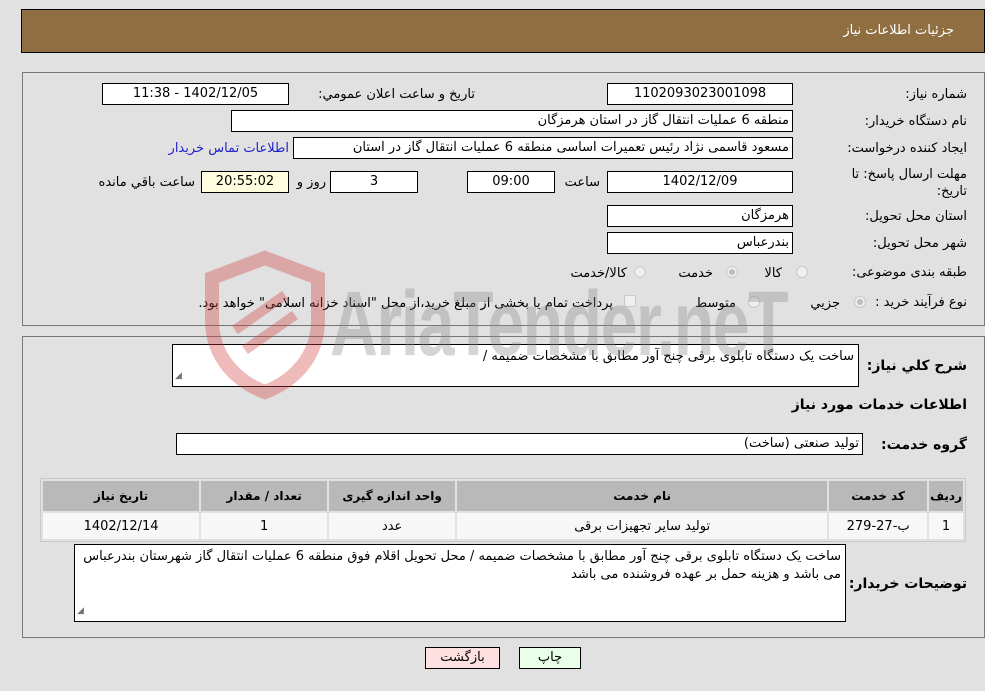 This screenshot has height=691, width=985. Describe the element at coordinates (264, 526) in the screenshot. I see `cell-quantity: 1` at that location.